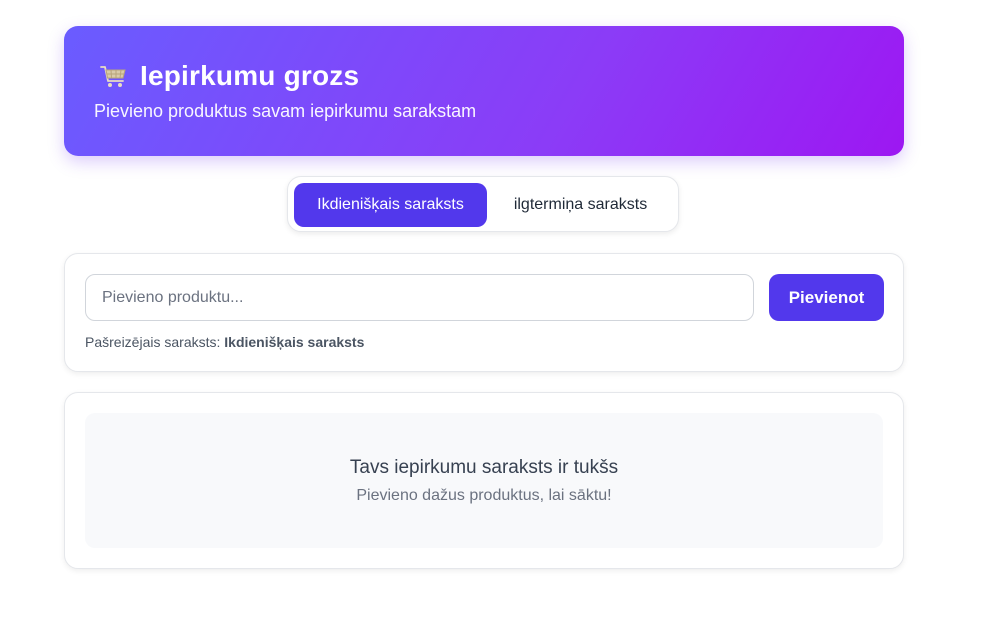  Describe the element at coordinates (250, 75) in the screenshot. I see `page-title: Iepirkumu grozs` at that location.